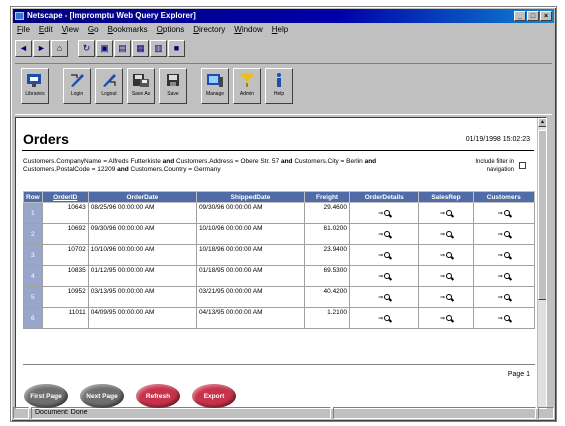 Image resolution: width=565 pixels, height=426 pixels. I want to click on refresh-button: Refresh, so click(158, 396).